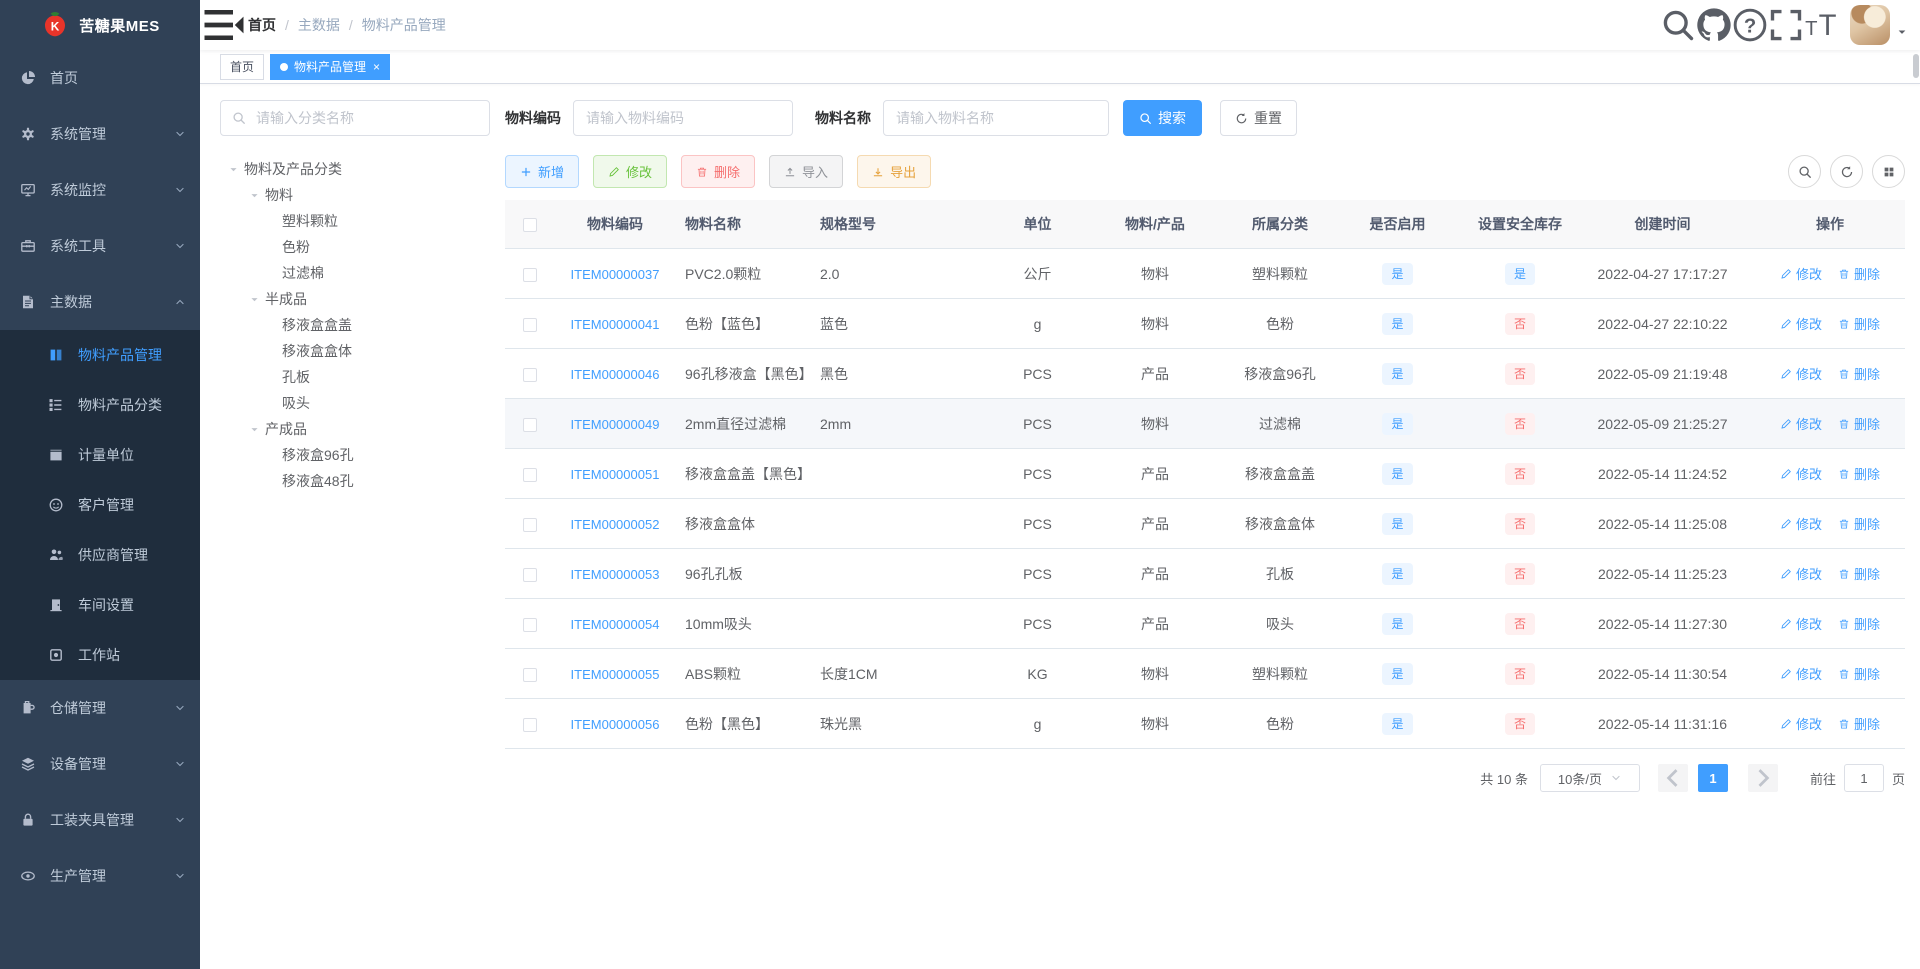 The image size is (1920, 969). I want to click on material-name-input, so click(996, 118).